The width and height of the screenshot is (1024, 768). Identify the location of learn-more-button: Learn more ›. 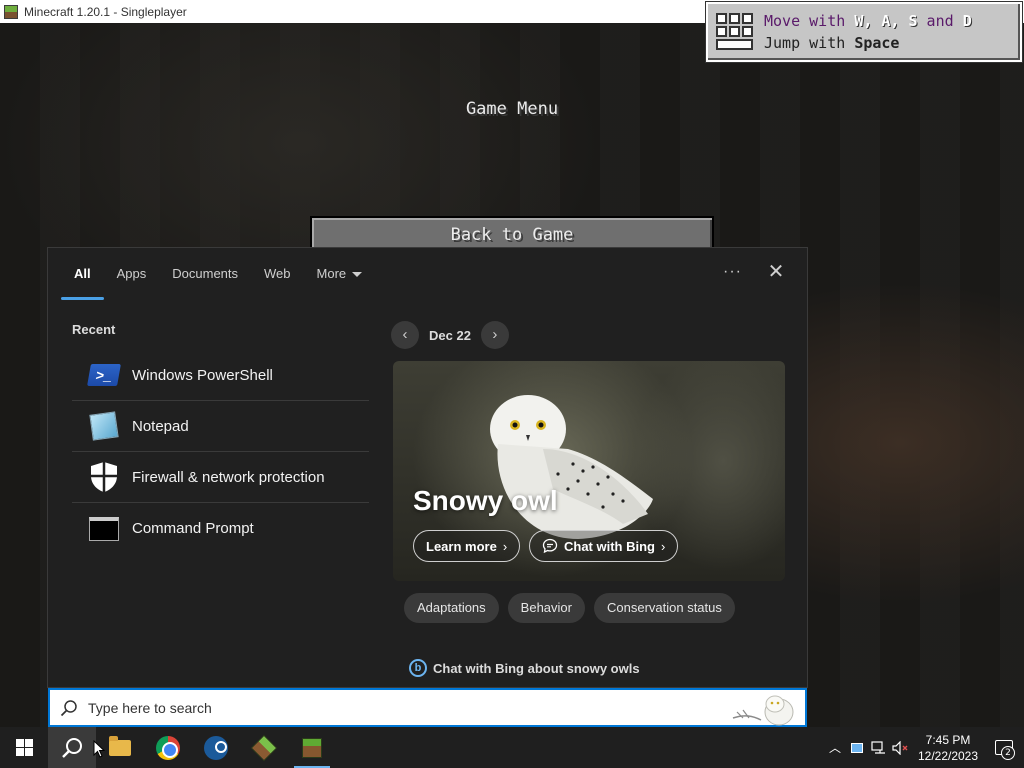
(467, 546).